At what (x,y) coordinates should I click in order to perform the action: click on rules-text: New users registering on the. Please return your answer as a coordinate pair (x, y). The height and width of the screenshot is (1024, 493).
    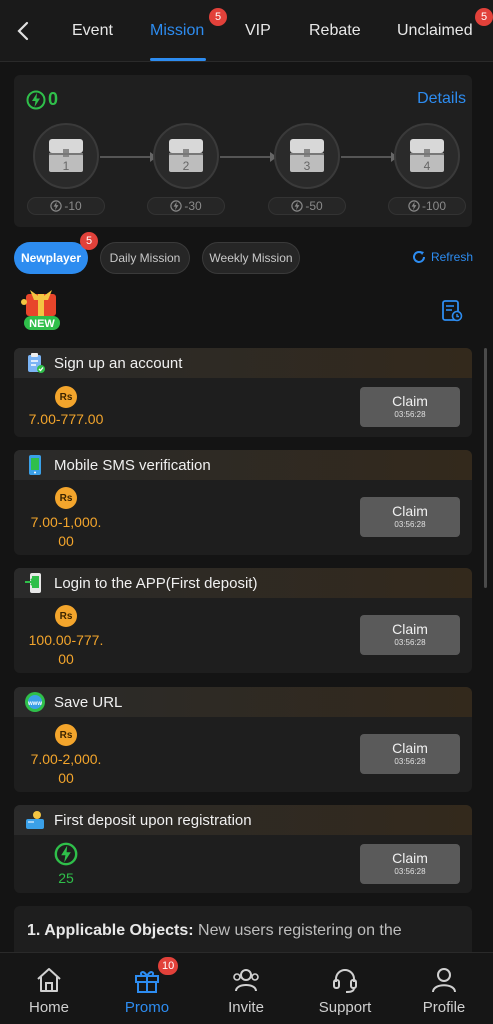
    Looking at the image, I should click on (297, 930).